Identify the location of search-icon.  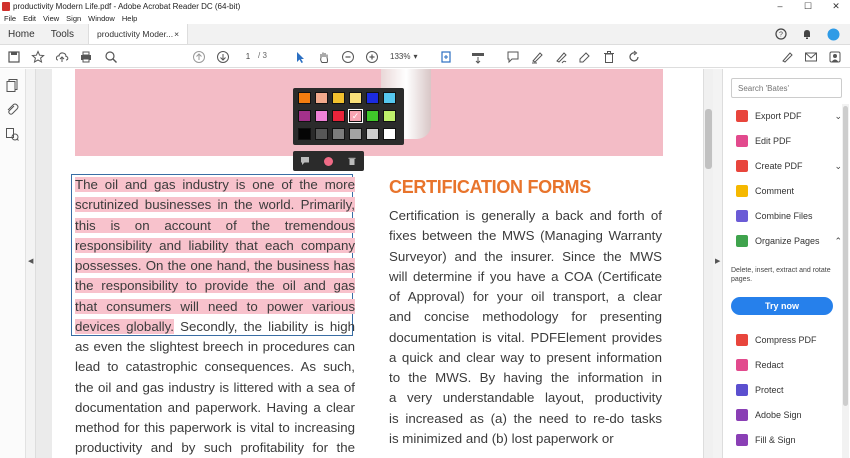
(110, 56).